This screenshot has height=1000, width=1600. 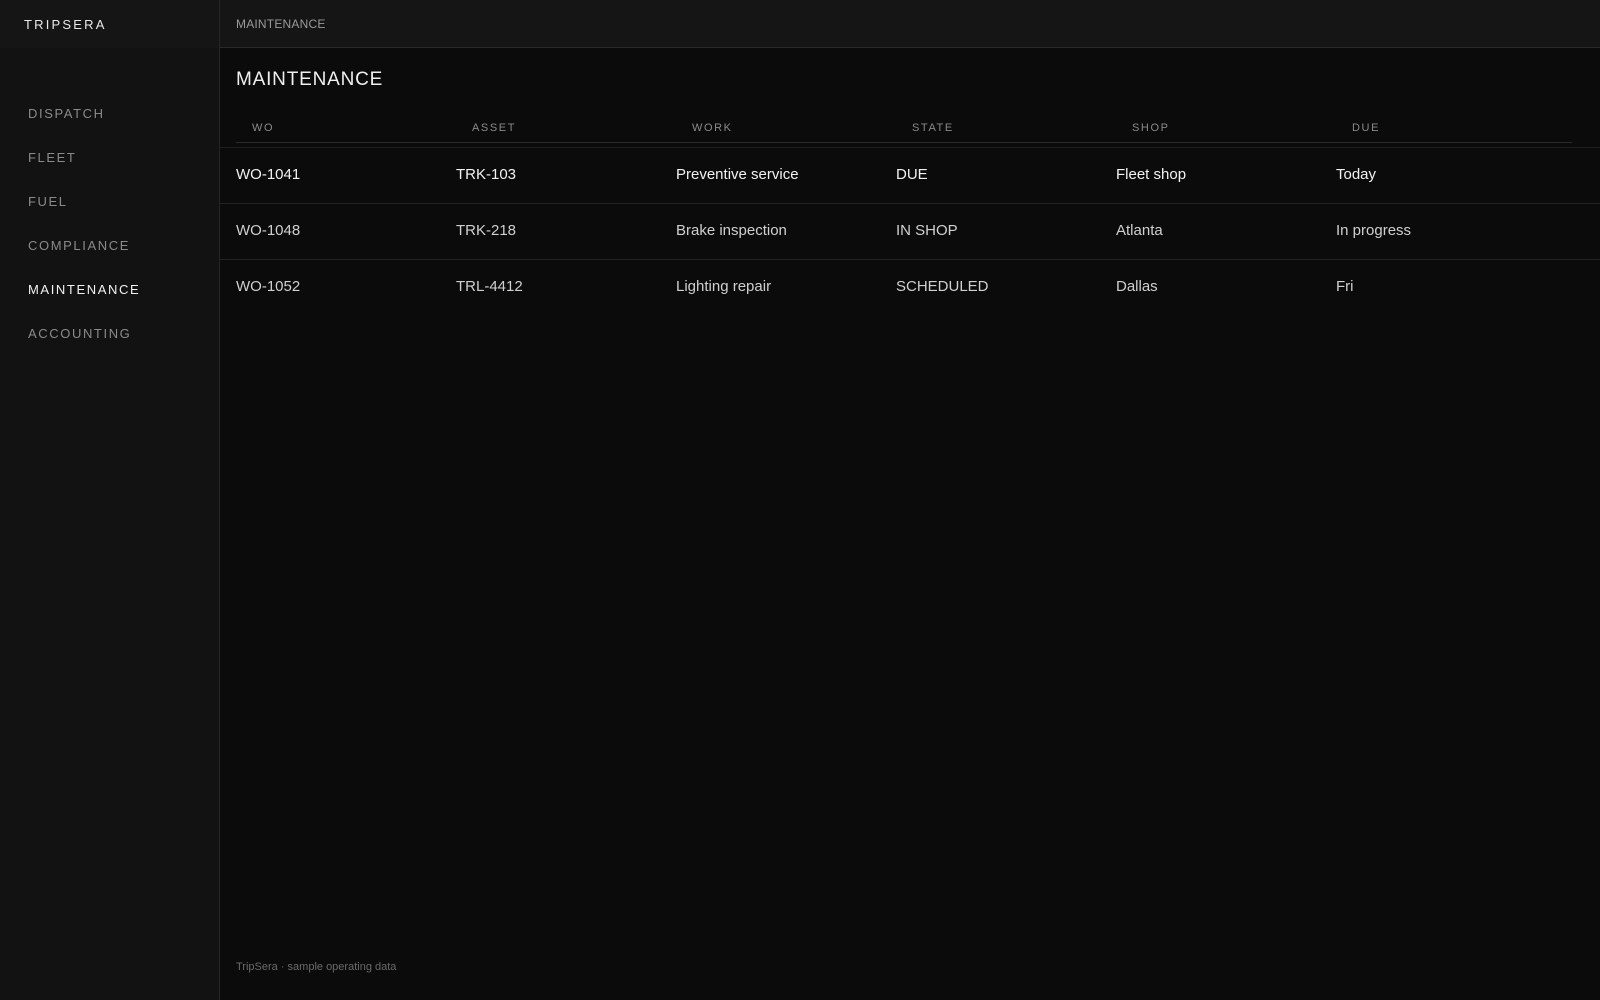 What do you see at coordinates (1345, 286) in the screenshot?
I see `cell-due: Fri` at bounding box center [1345, 286].